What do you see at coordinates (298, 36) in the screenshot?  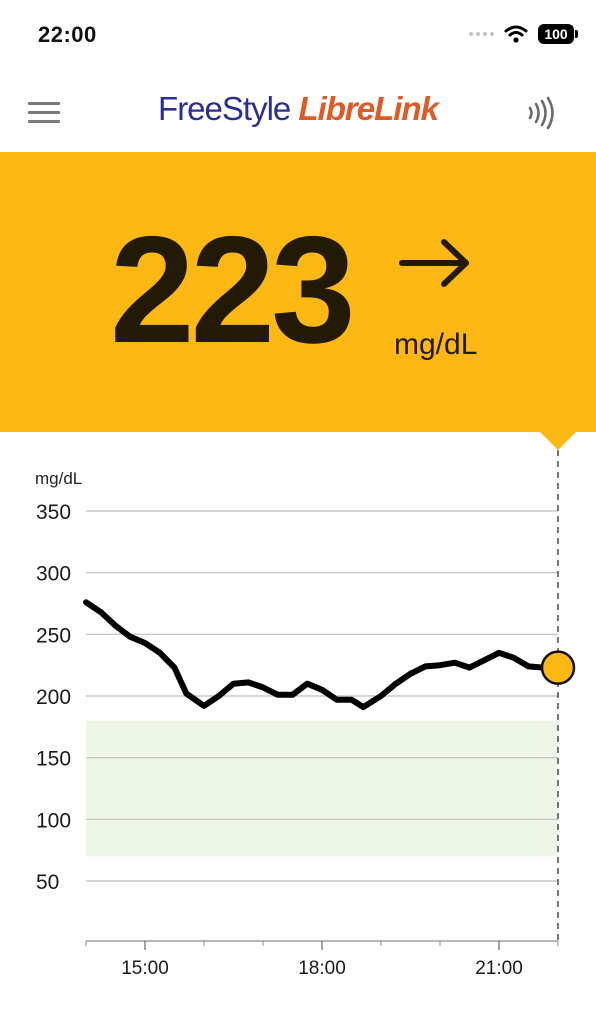 I see `status-bar: 22:00 100` at bounding box center [298, 36].